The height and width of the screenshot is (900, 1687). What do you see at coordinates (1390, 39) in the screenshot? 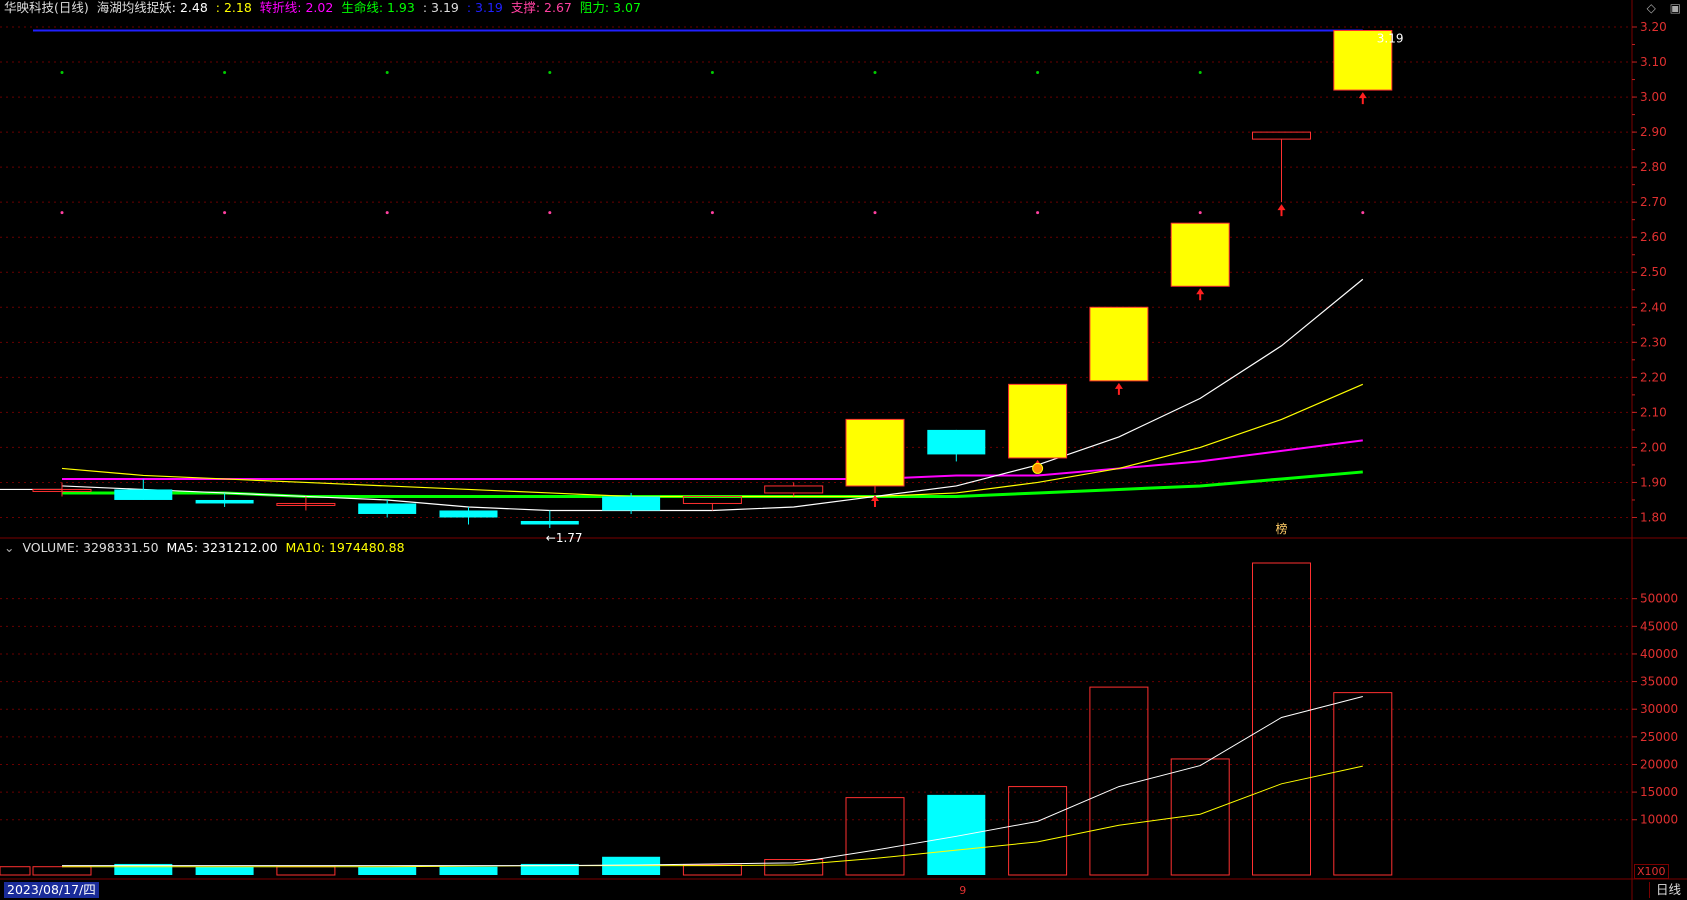
I see `high-label: 3.19` at bounding box center [1390, 39].